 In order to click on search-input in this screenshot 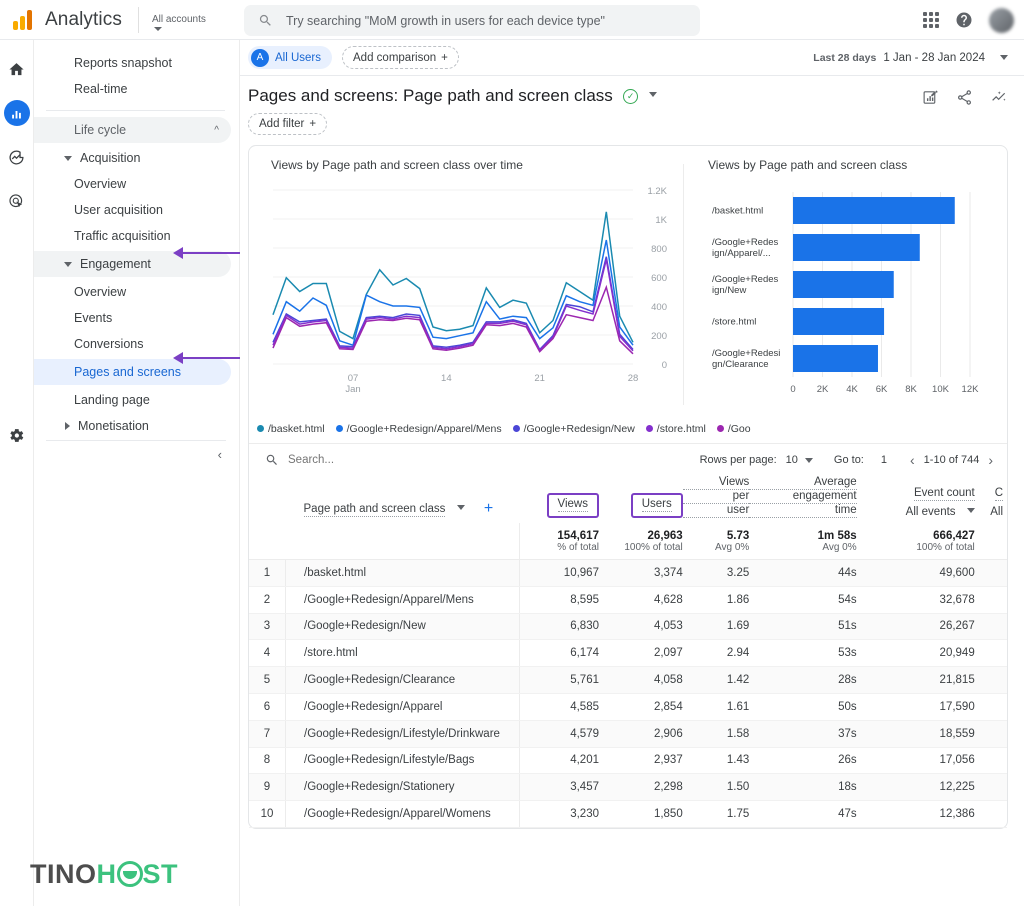, I will do `click(486, 20)`.